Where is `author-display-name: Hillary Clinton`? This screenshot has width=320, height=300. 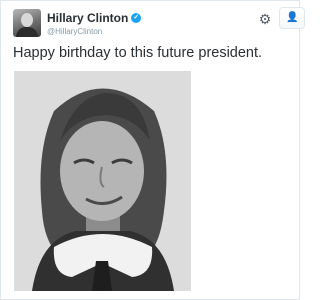 author-display-name: Hillary Clinton is located at coordinates (87, 18).